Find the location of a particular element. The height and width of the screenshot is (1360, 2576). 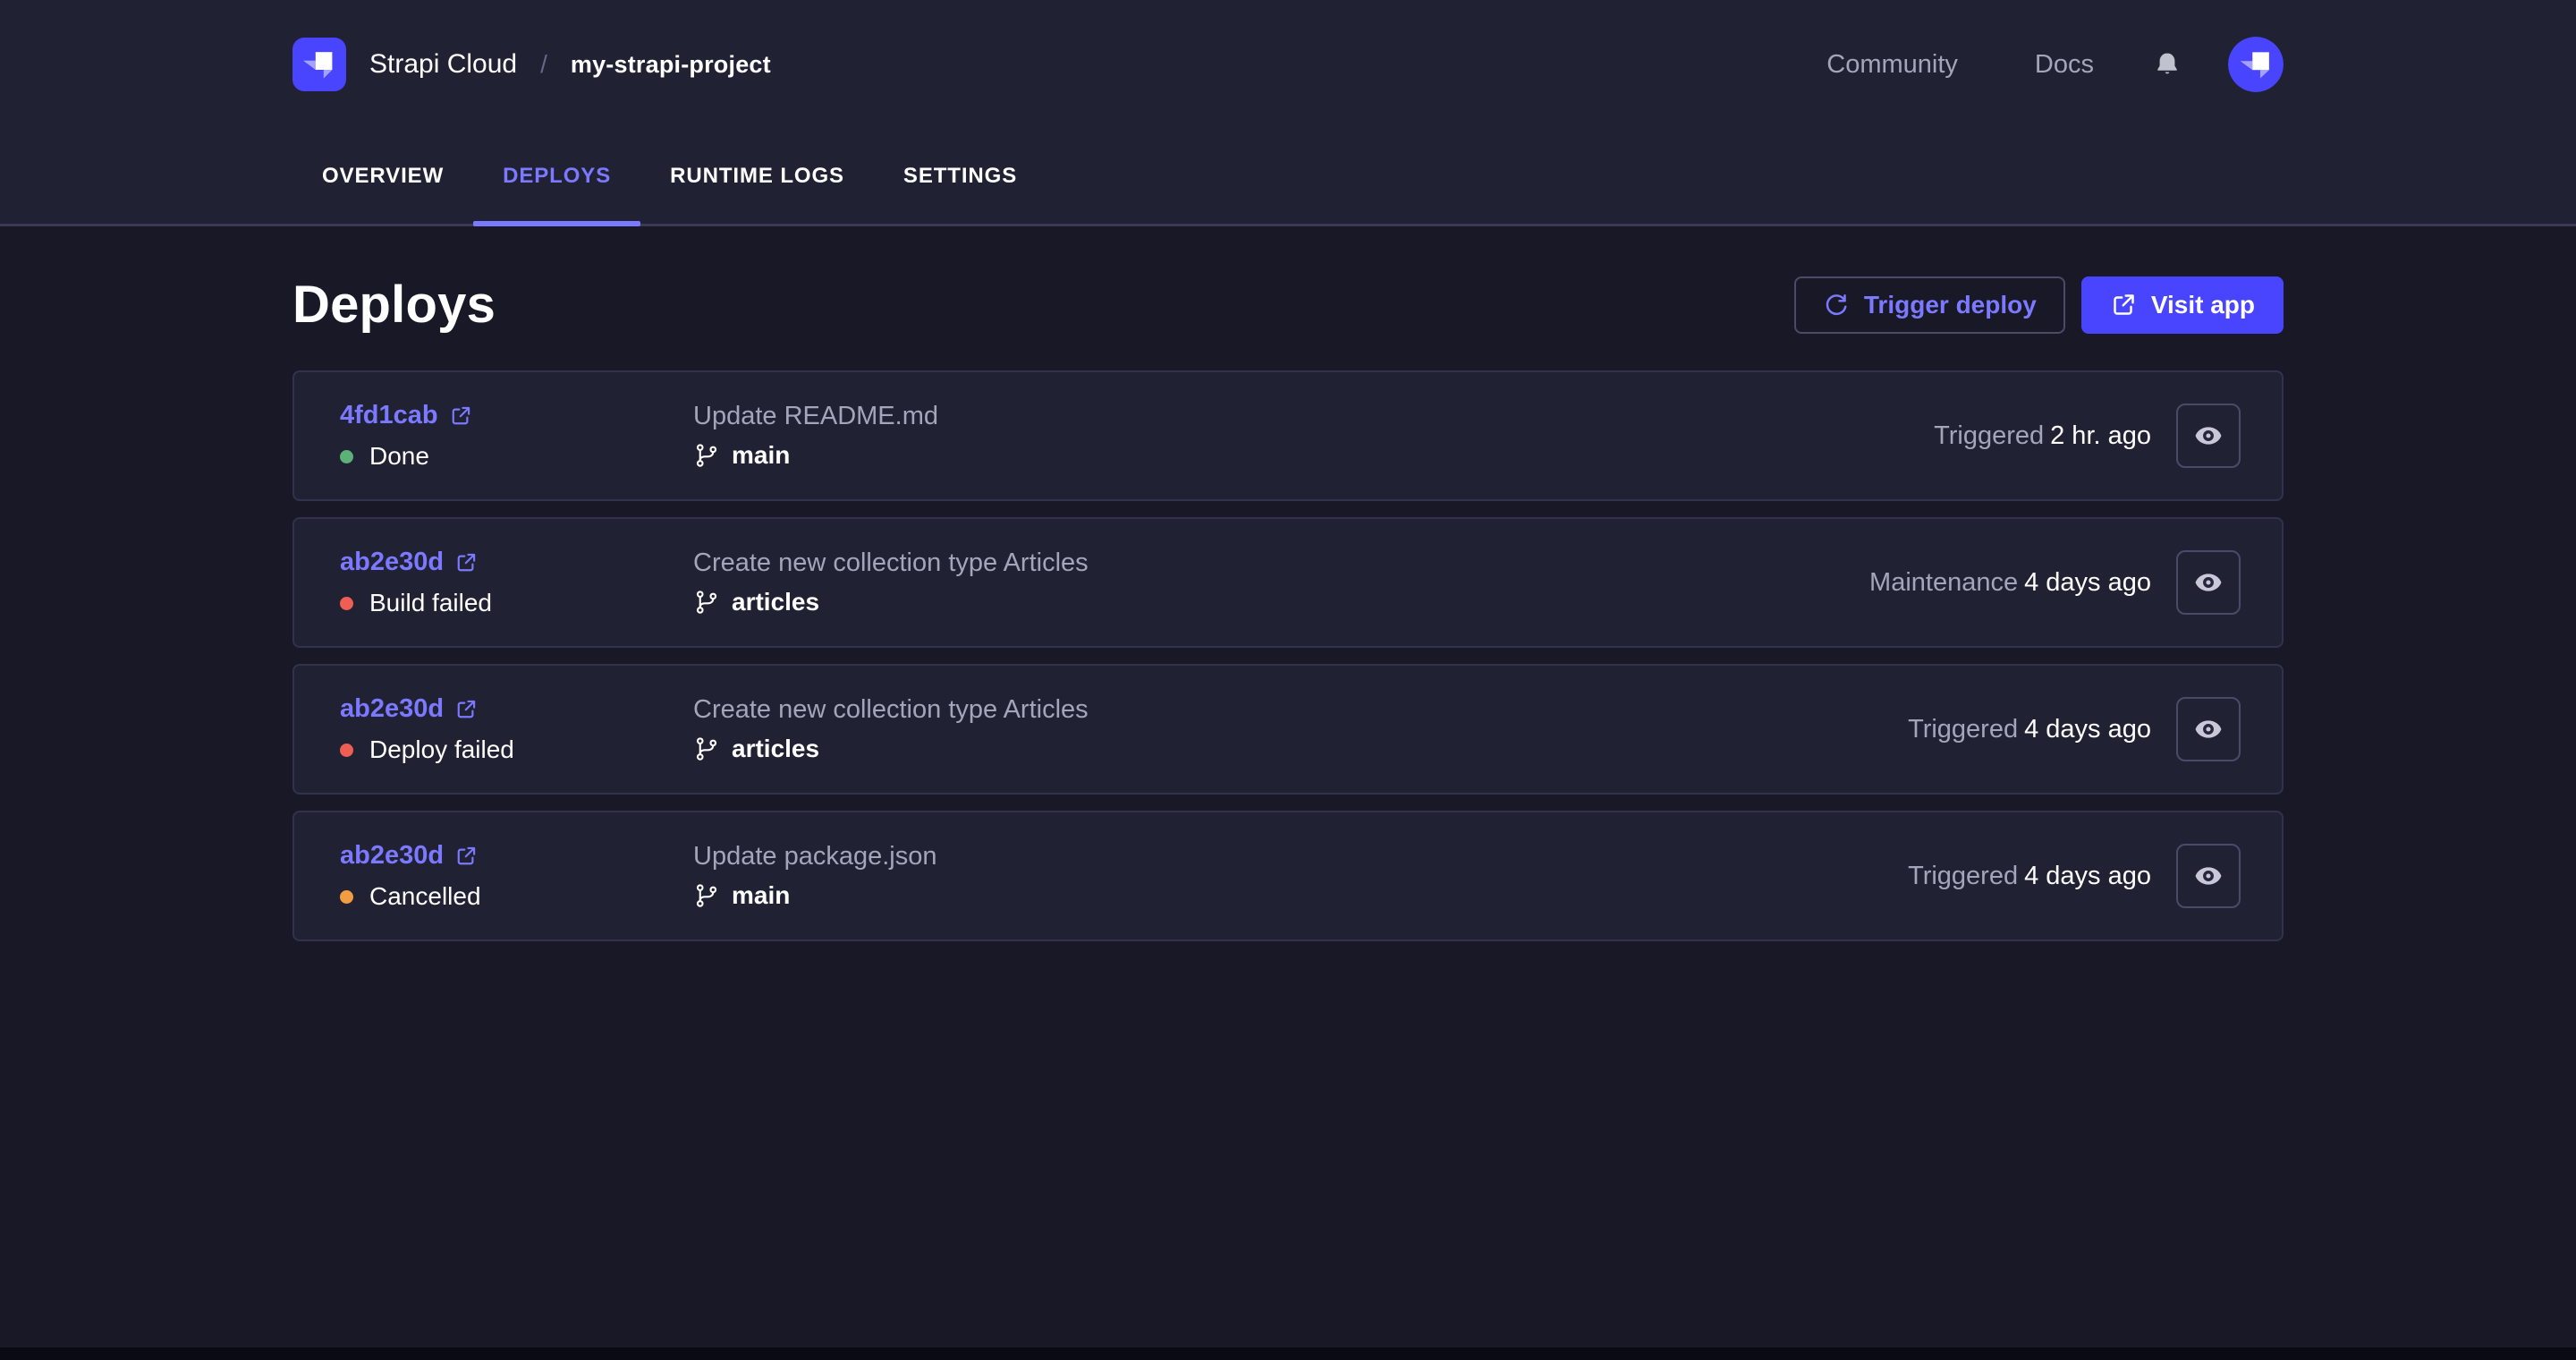

status-label: Build failed is located at coordinates (430, 602).